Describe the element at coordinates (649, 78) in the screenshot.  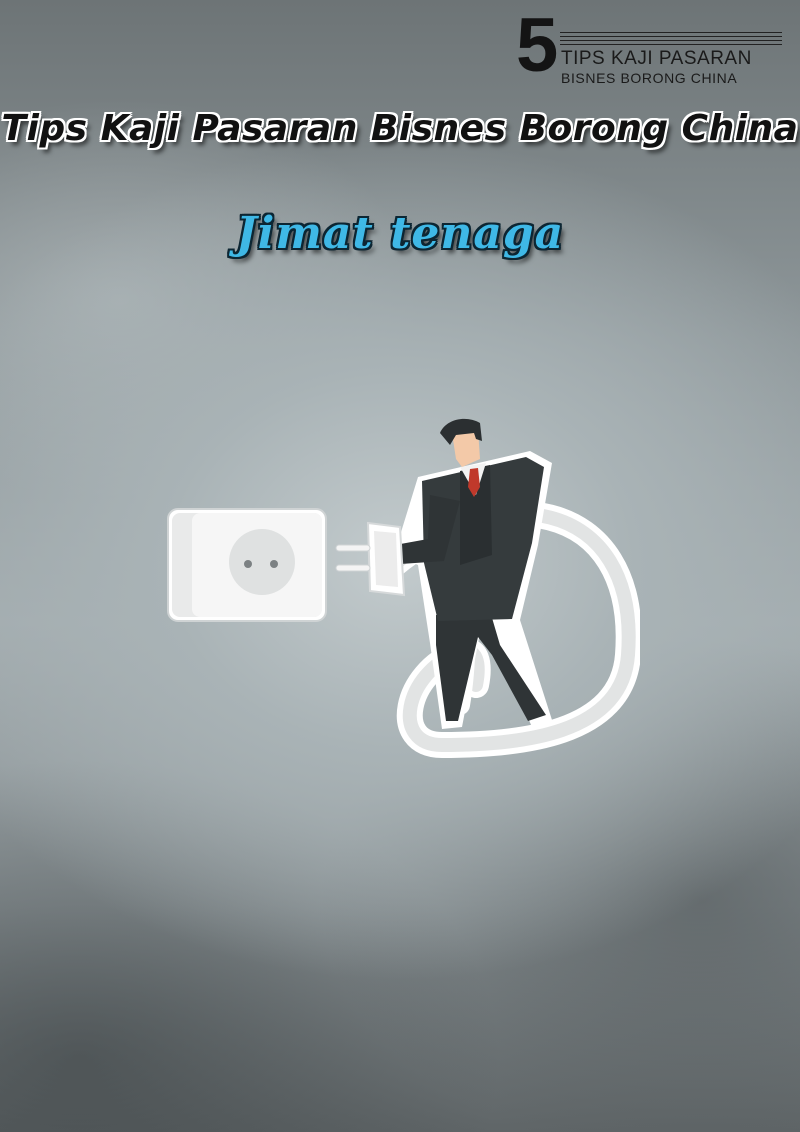
I see `logo-line-2: BISNES BORONG CHINA` at that location.